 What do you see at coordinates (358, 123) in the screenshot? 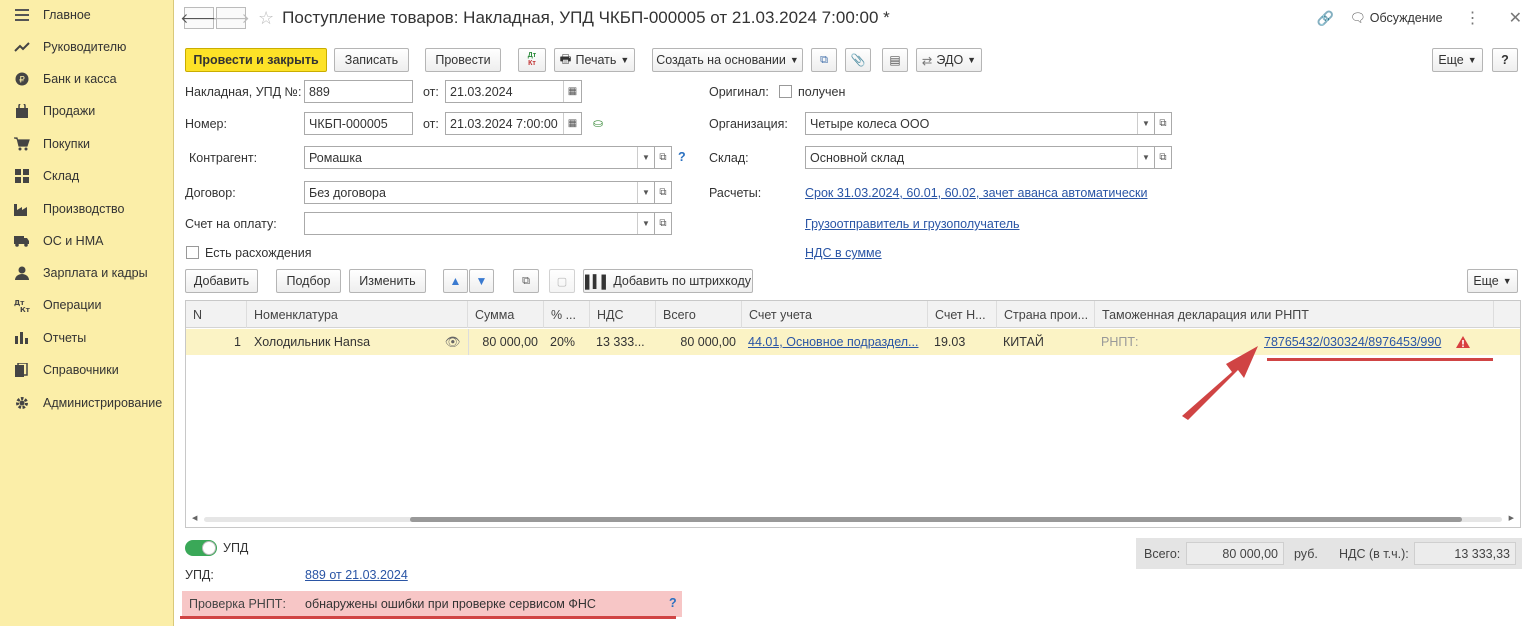
I see `number-input: ЧКБП-000005` at bounding box center [358, 123].